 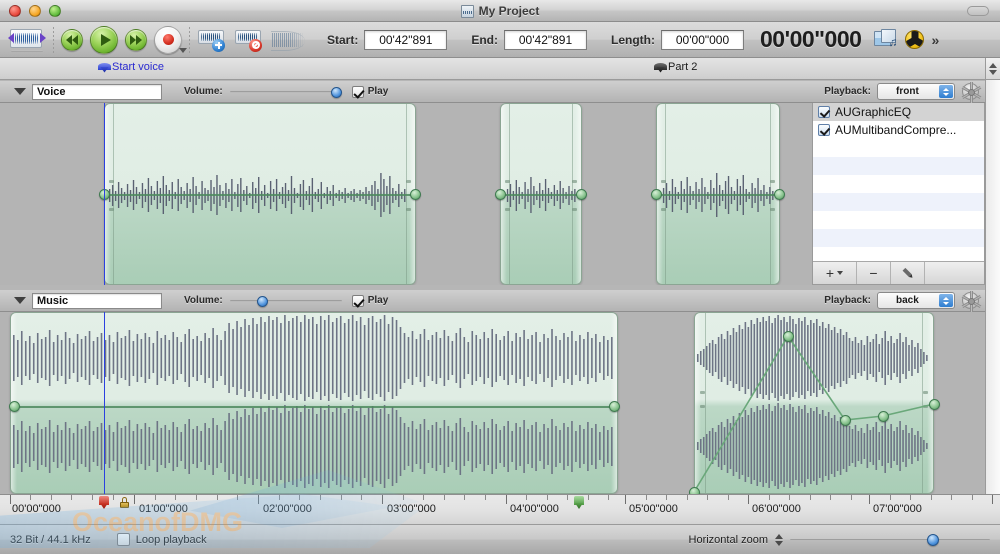 I want to click on record-button, so click(x=168, y=39).